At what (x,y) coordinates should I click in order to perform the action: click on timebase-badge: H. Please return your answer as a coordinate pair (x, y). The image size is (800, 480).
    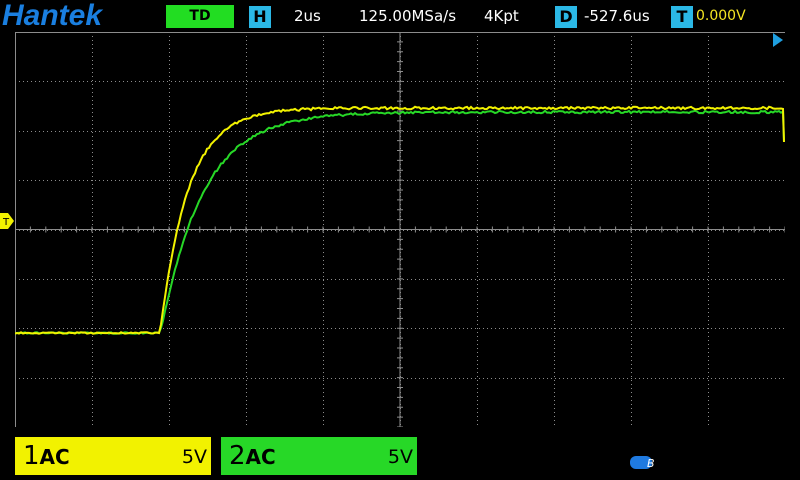
    Looking at the image, I should click on (260, 17).